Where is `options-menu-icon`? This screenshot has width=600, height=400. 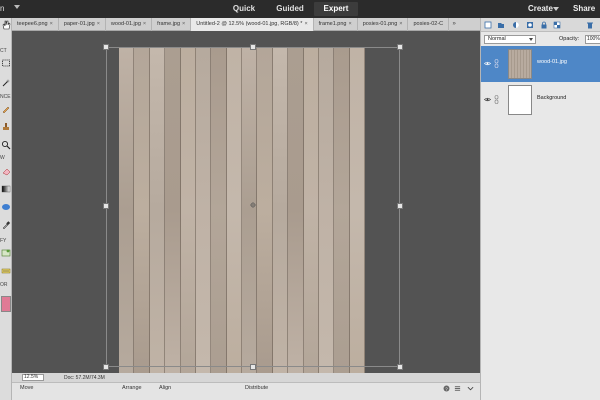 options-menu-icon is located at coordinates (457, 388).